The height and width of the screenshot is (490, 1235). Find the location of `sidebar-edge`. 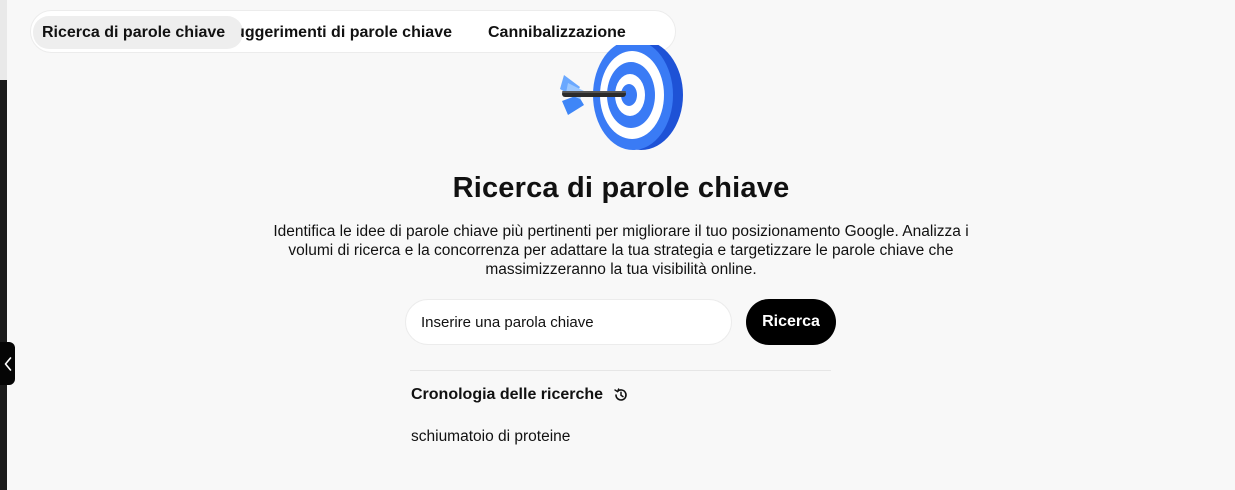

sidebar-edge is located at coordinates (3, 245).